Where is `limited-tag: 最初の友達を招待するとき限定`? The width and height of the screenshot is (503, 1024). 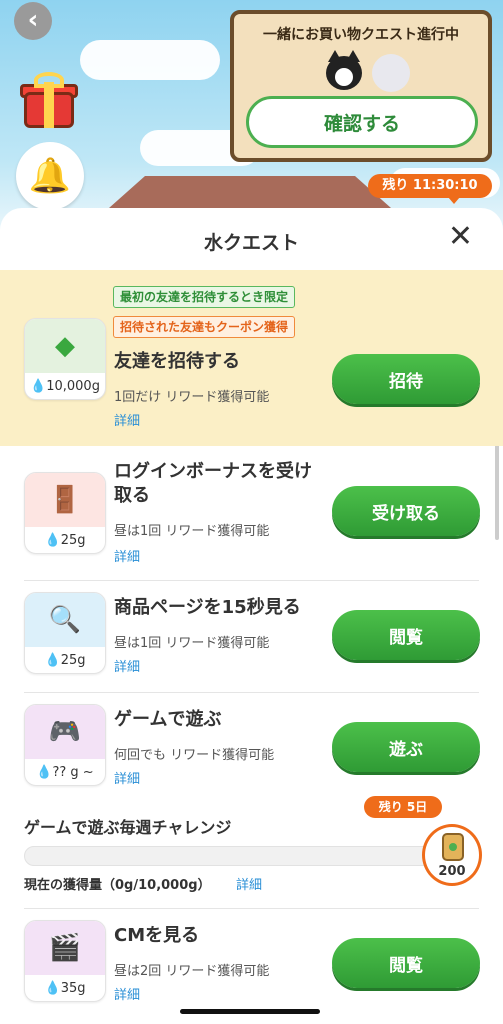
limited-tag: 最初の友達を招待するとき限定 is located at coordinates (204, 297).